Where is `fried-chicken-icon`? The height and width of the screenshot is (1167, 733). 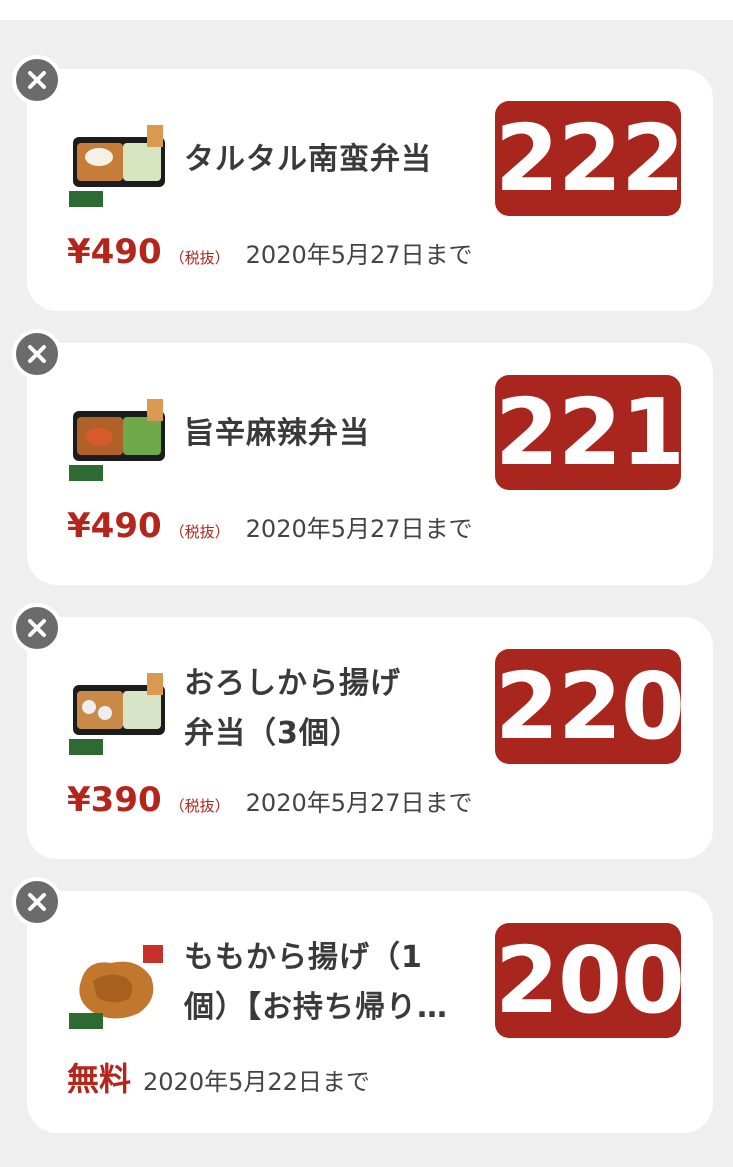
fried-chicken-icon is located at coordinates (118, 987).